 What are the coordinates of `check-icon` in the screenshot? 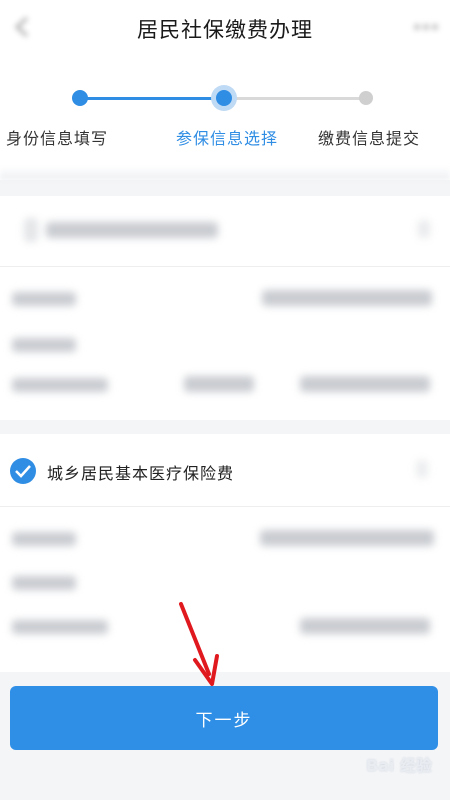 It's located at (23, 471).